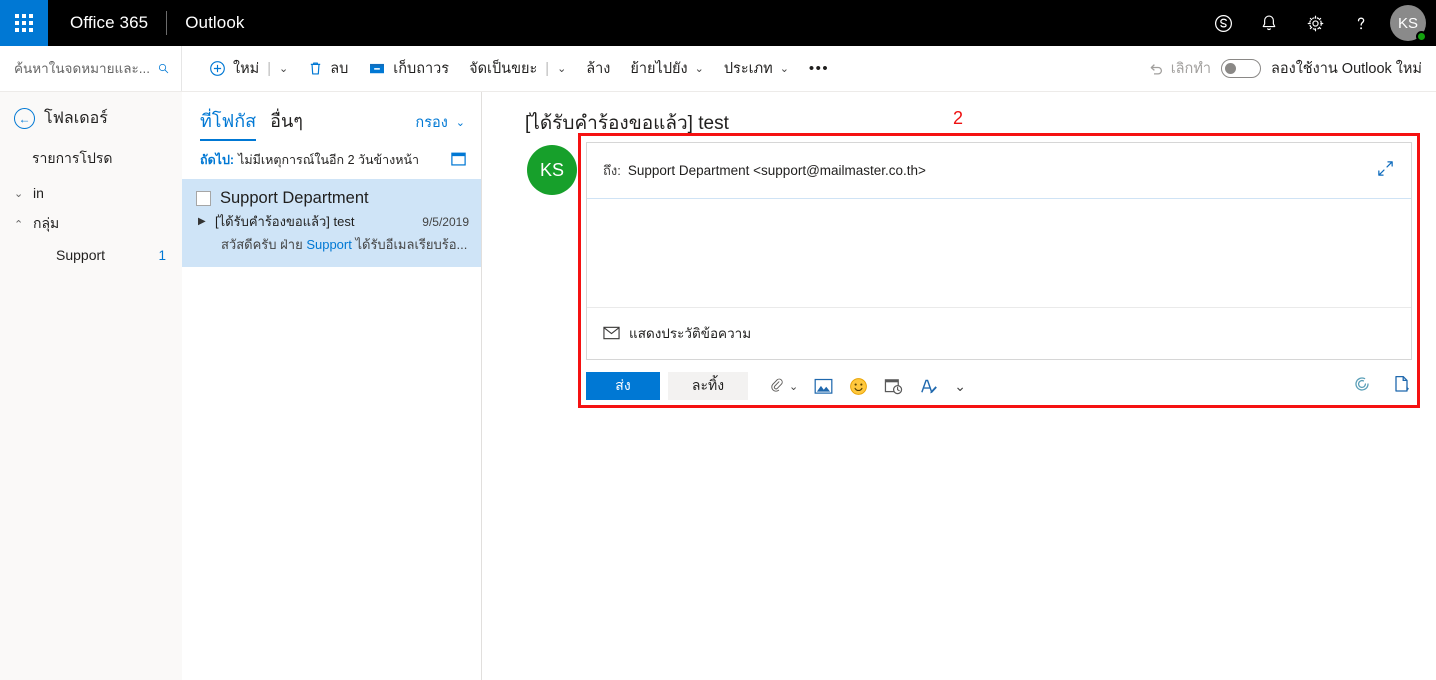 Image resolution: width=1436 pixels, height=680 pixels. I want to click on message-checkbox, so click(203, 198).